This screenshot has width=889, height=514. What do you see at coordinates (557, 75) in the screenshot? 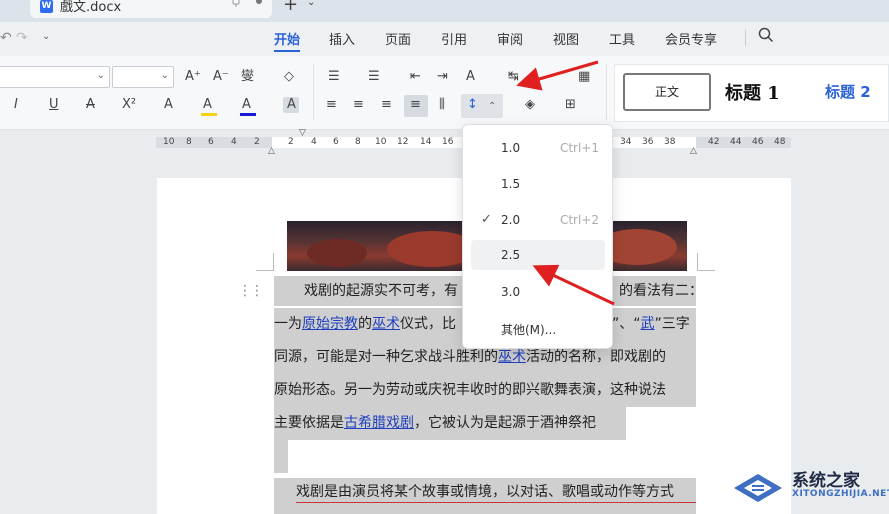
I see `arrow-to-line-spacing` at bounding box center [557, 75].